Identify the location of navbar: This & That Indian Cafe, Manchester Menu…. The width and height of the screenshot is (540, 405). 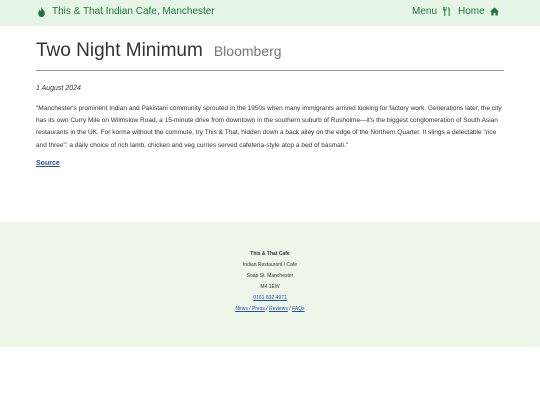
(270, 13).